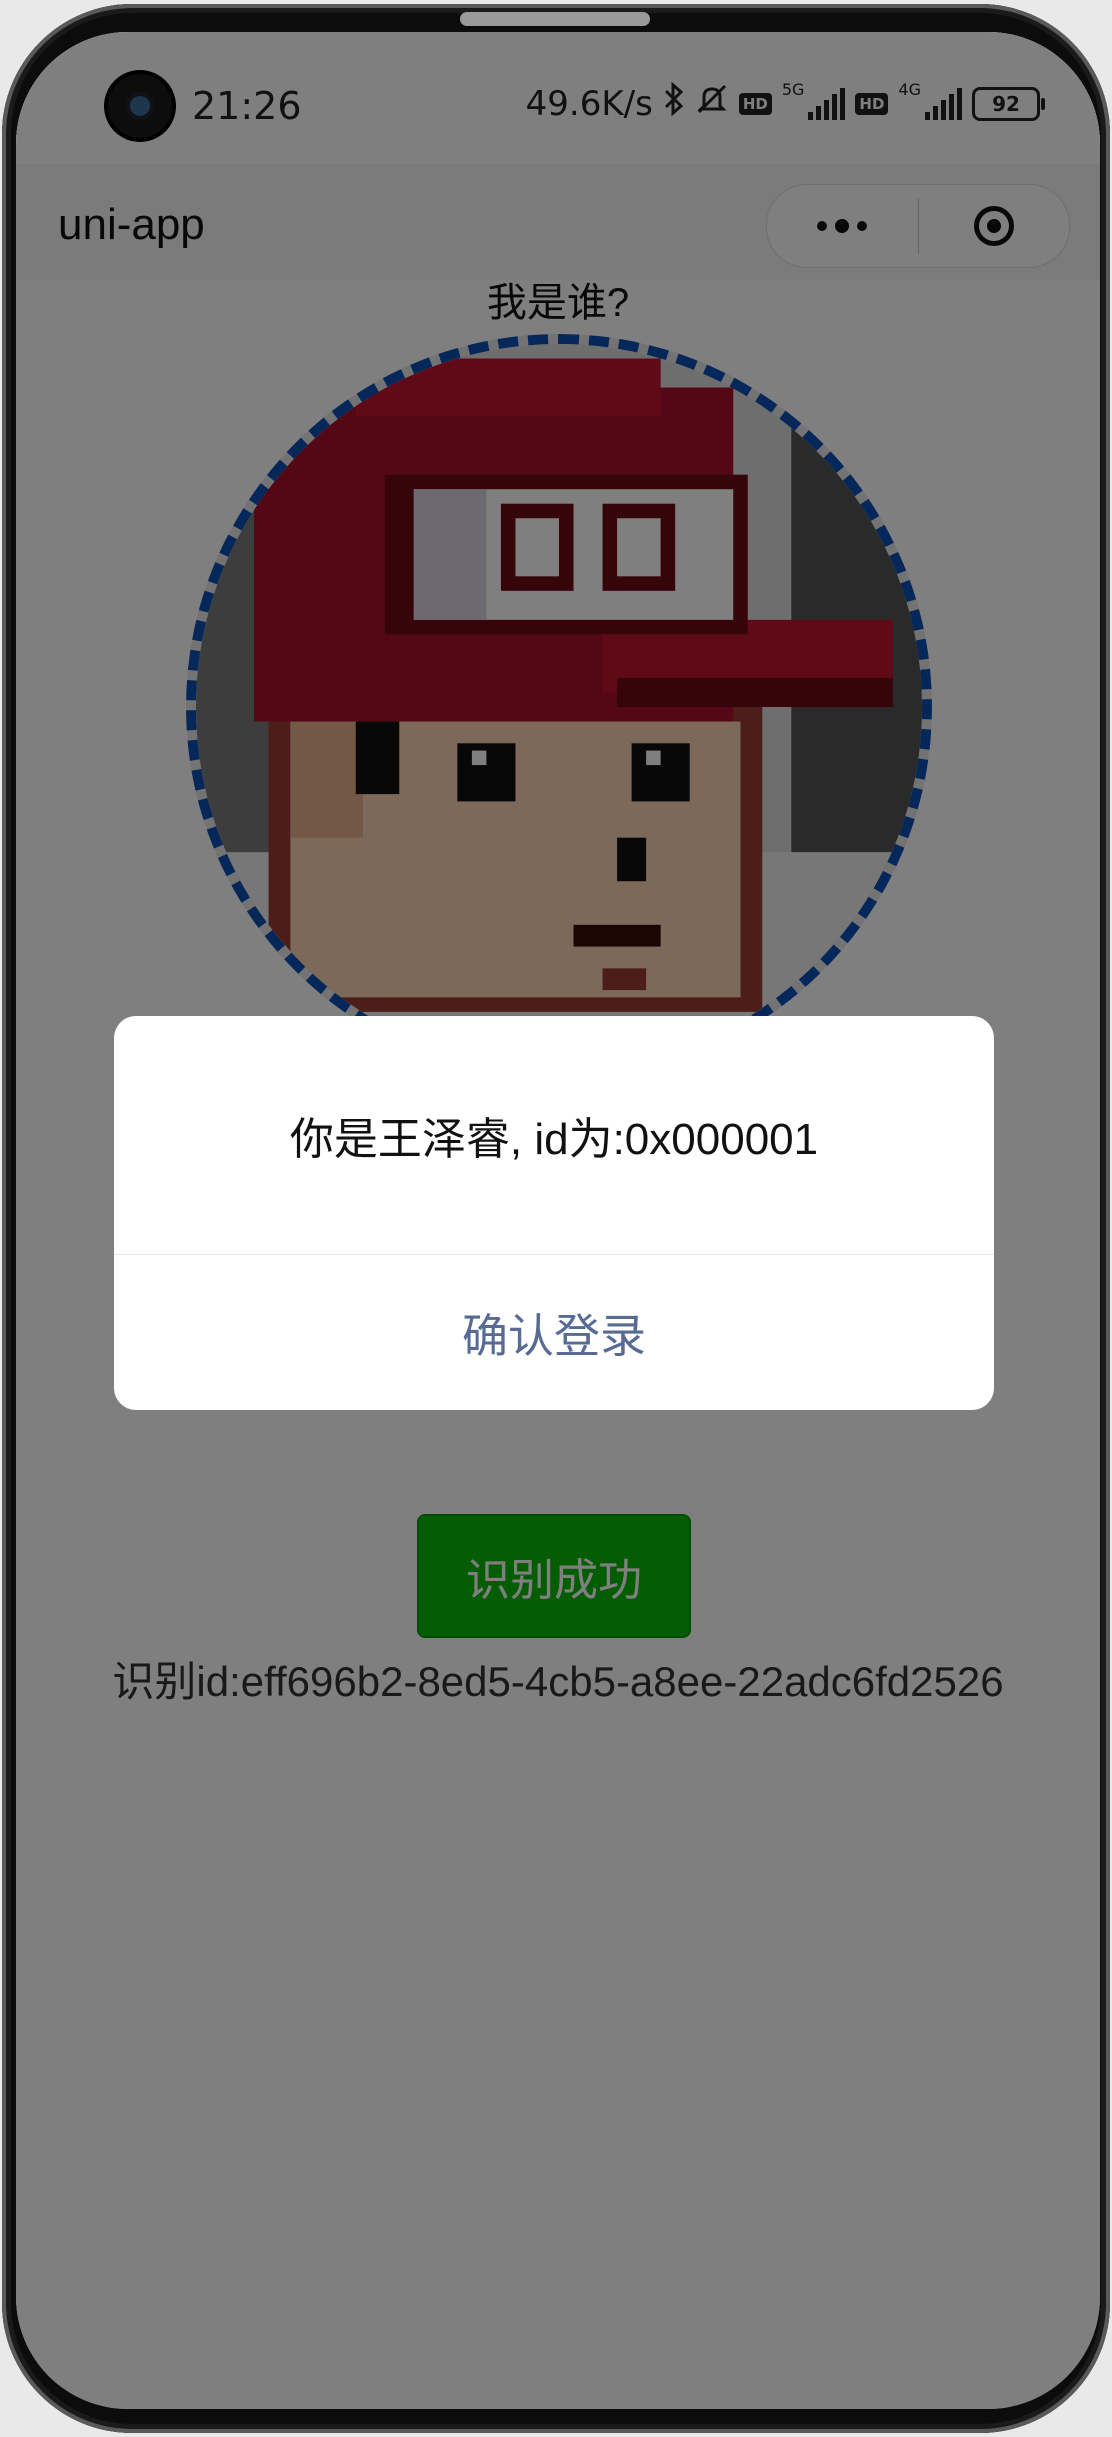 The height and width of the screenshot is (2437, 1112). Describe the element at coordinates (555, 19) in the screenshot. I see `phone-top-edge` at that location.